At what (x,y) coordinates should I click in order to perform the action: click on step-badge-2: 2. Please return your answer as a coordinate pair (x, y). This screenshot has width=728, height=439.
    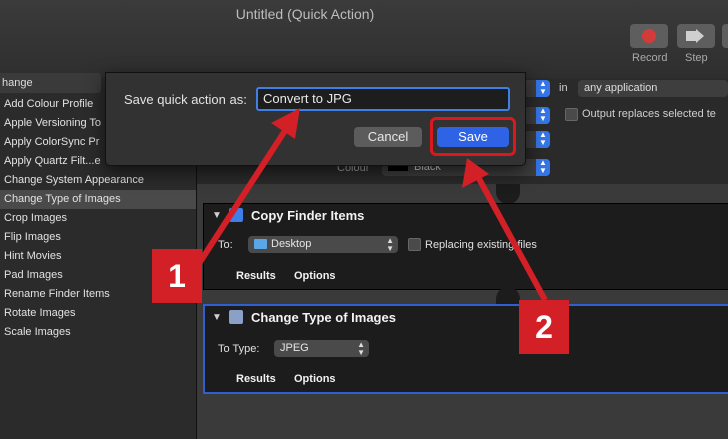
    Looking at the image, I should click on (544, 327).